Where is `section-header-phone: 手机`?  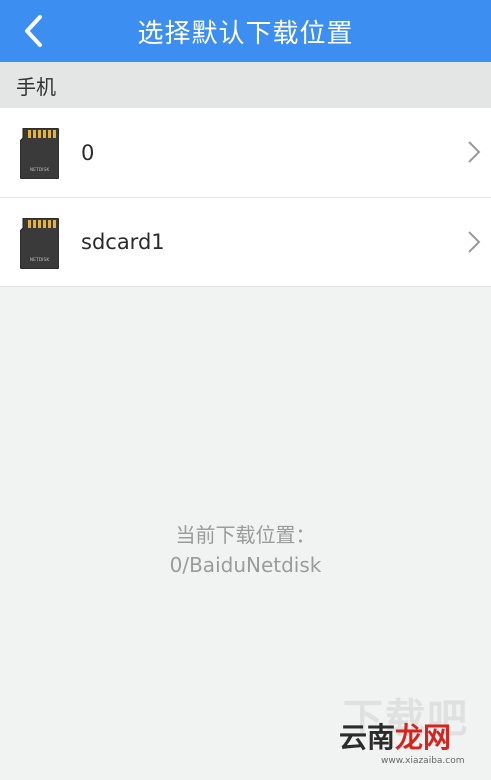
section-header-phone: 手机 is located at coordinates (245, 85).